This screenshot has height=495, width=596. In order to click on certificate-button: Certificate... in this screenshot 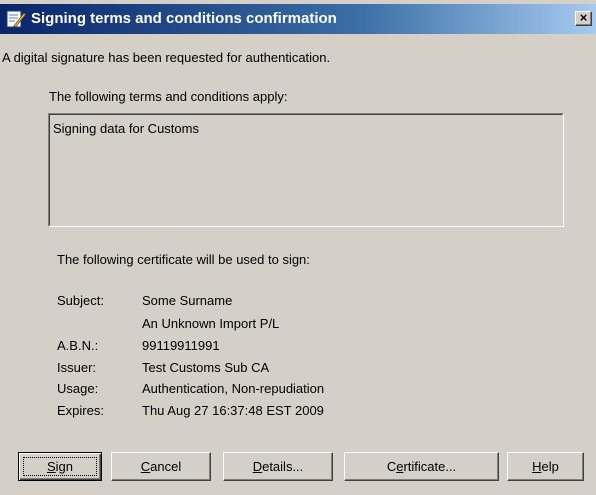, I will do `click(421, 466)`.